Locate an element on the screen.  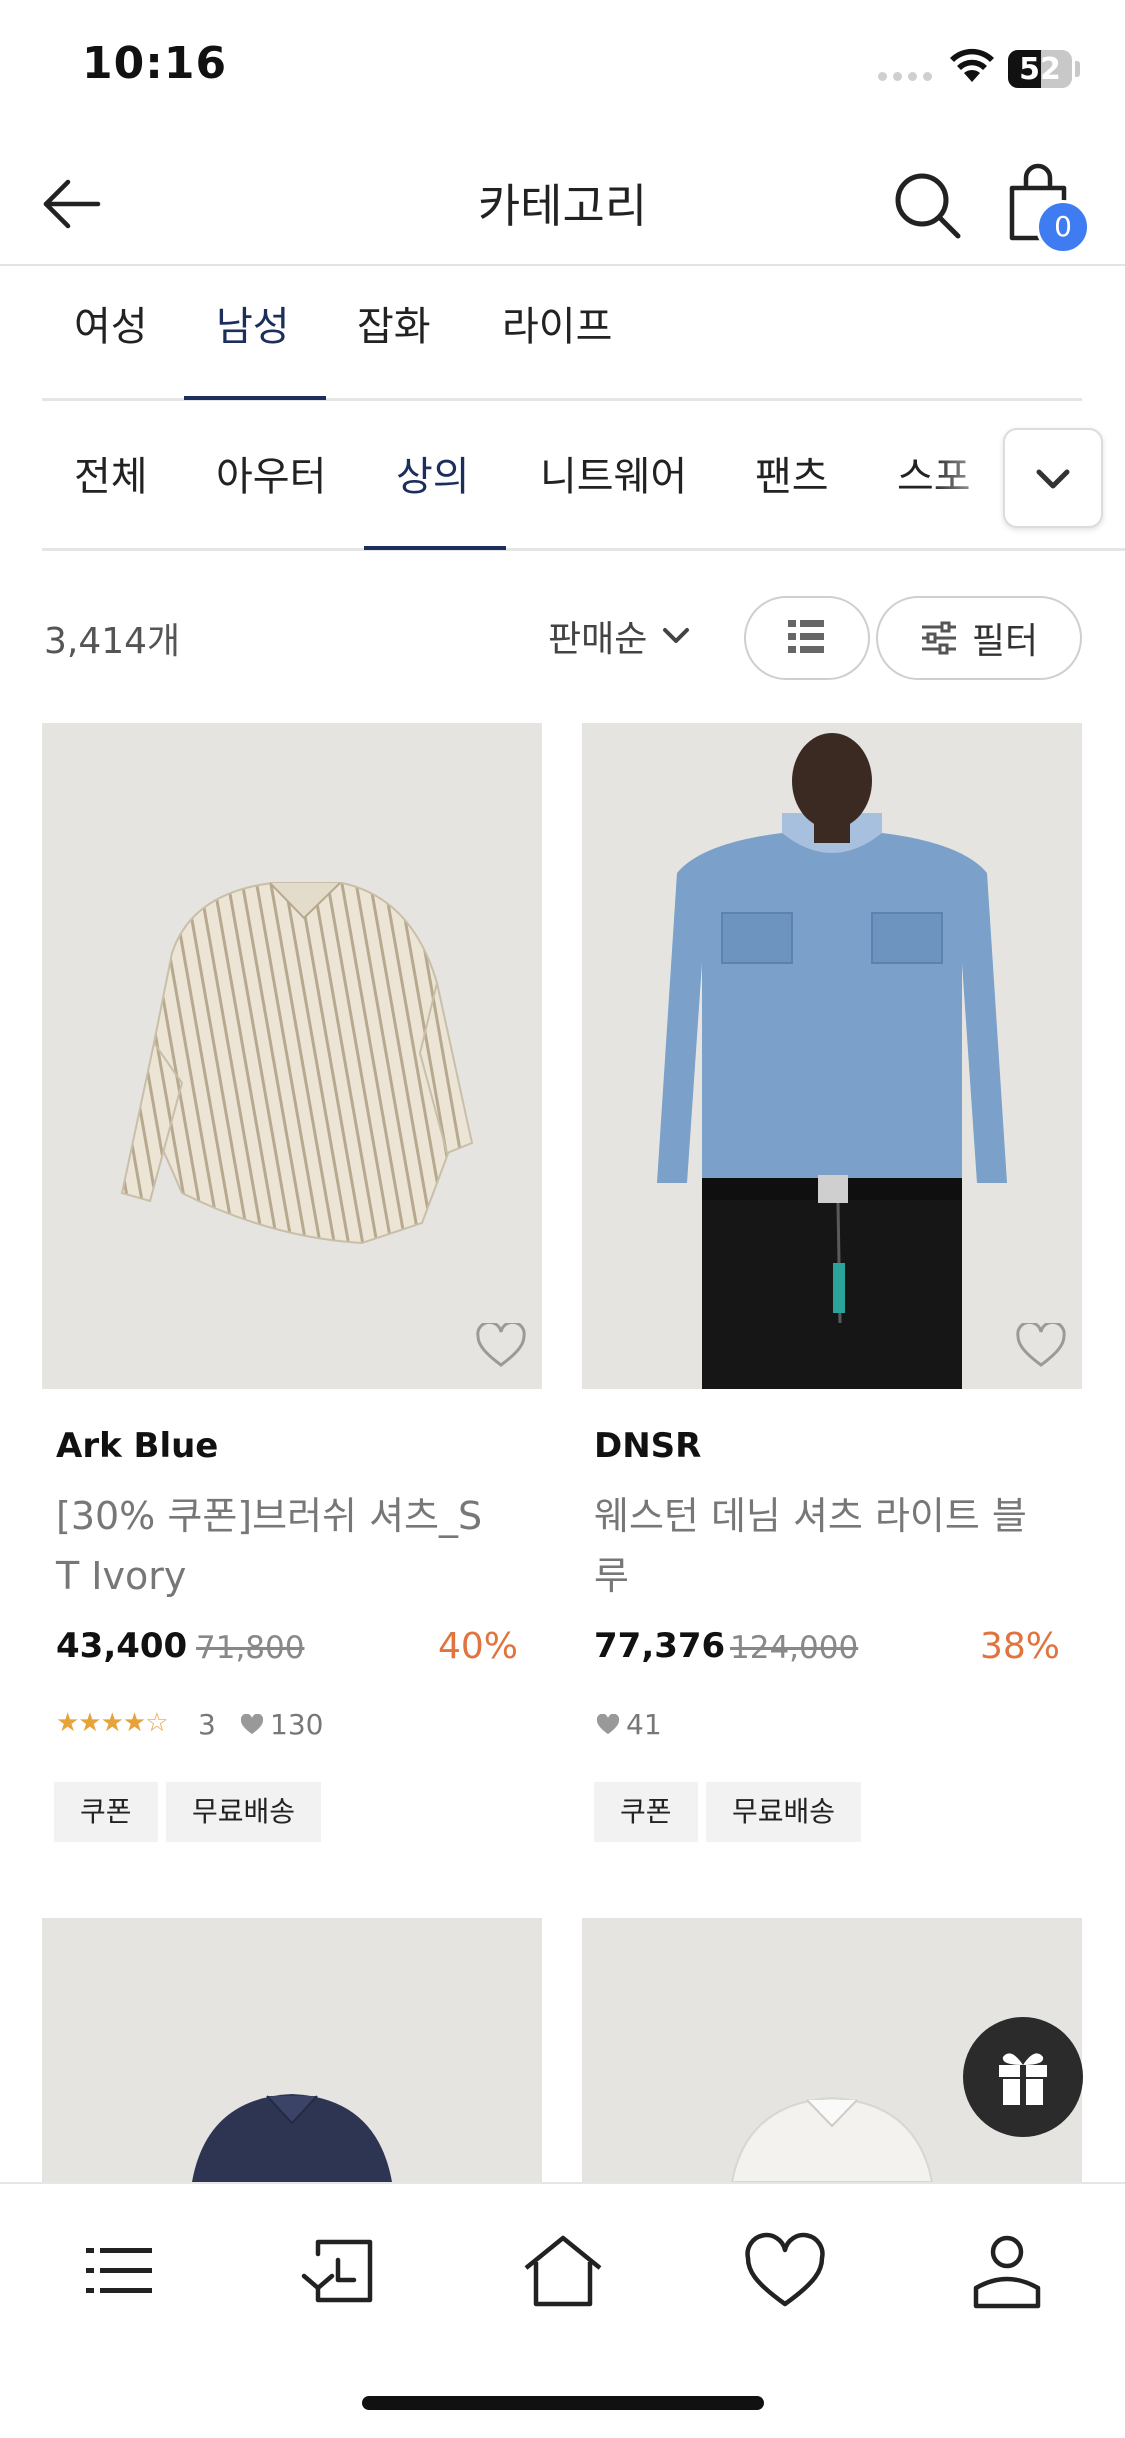
striped-shirt-photo is located at coordinates (297, 1063).